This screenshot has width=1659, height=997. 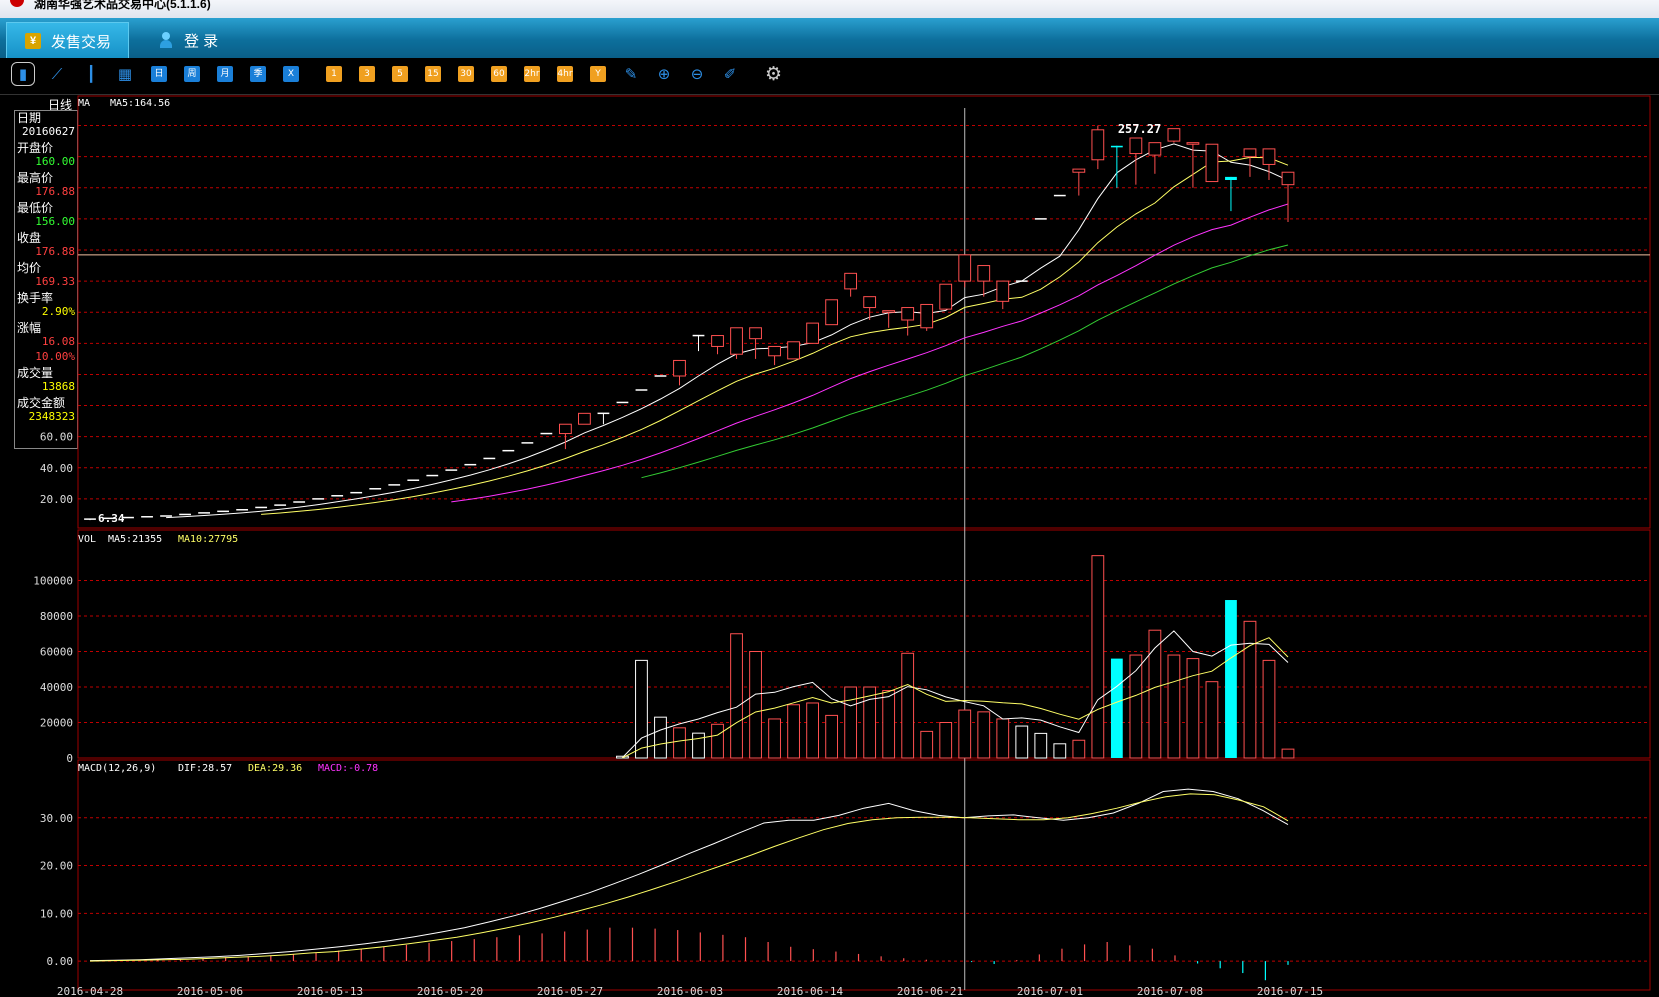 What do you see at coordinates (56, 913) in the screenshot?
I see `macd-y-tick-1: 10.00` at bounding box center [56, 913].